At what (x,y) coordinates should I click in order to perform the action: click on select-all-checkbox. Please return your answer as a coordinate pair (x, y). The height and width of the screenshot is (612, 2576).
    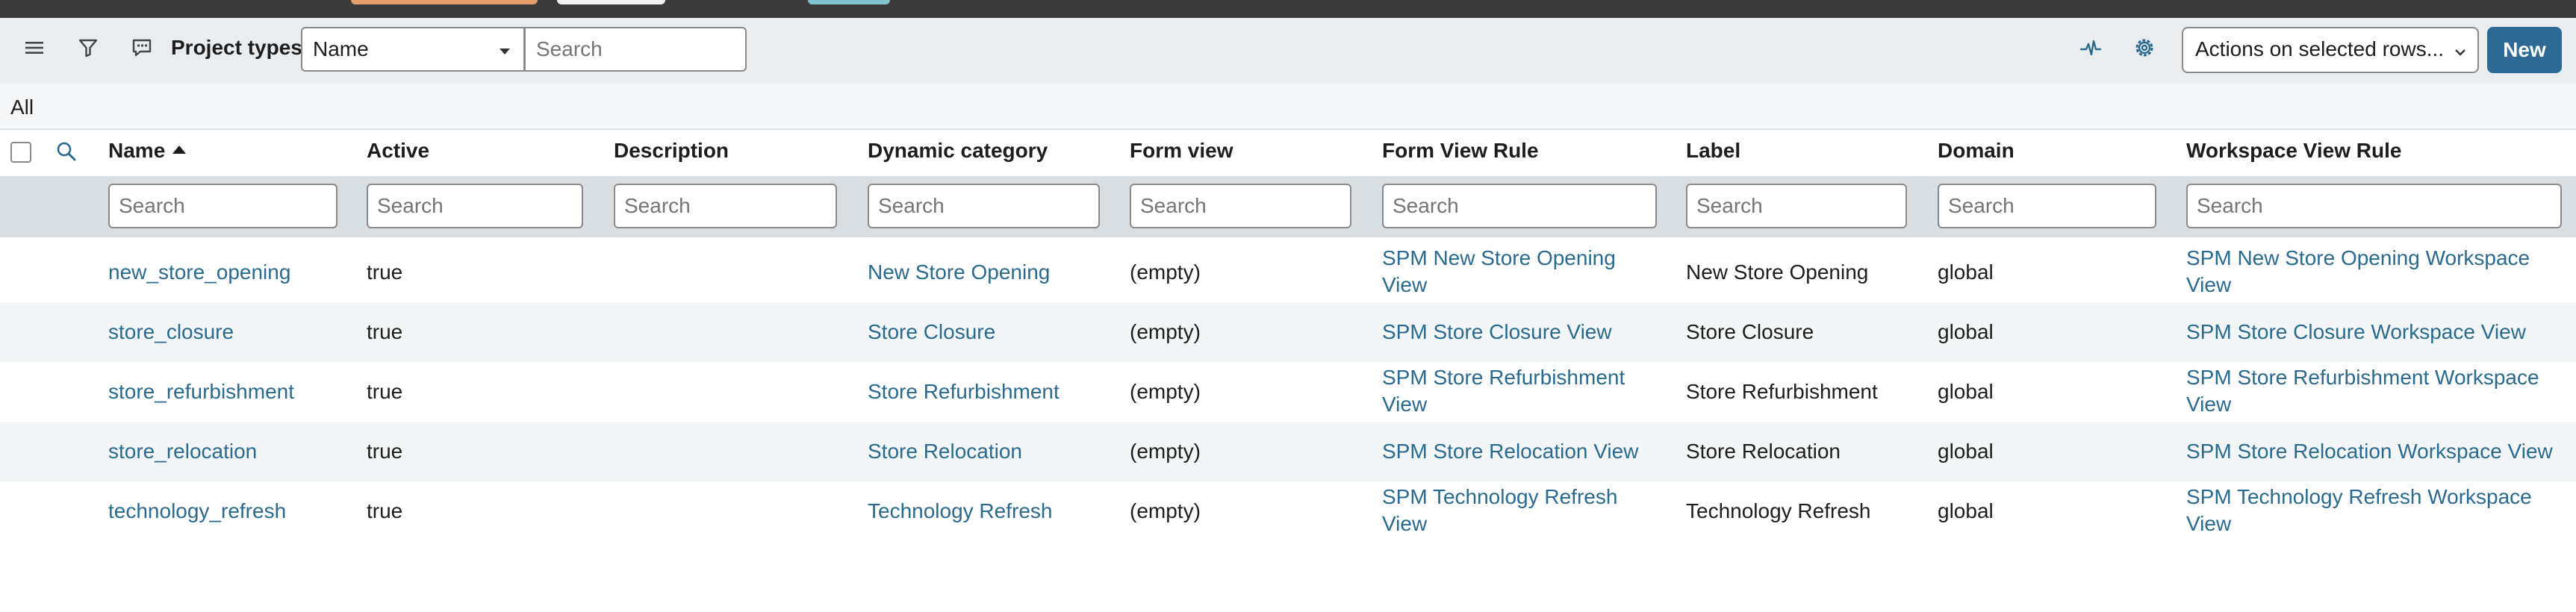
    Looking at the image, I should click on (20, 152).